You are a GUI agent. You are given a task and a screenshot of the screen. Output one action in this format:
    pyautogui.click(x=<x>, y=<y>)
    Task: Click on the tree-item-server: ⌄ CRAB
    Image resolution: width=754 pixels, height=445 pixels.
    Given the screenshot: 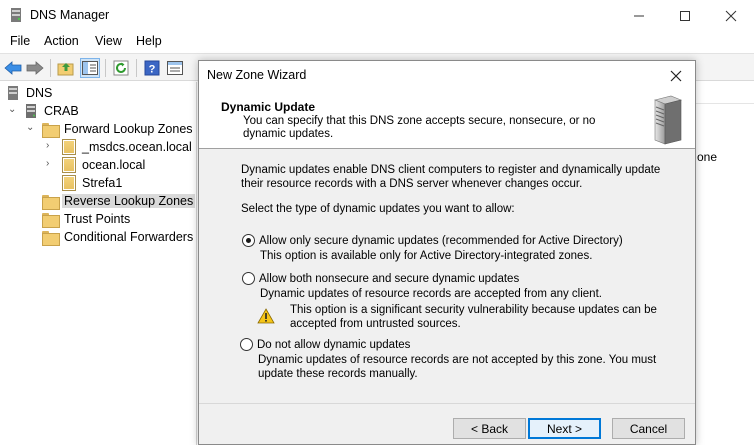 What is the action you would take?
    pyautogui.click(x=44, y=111)
    